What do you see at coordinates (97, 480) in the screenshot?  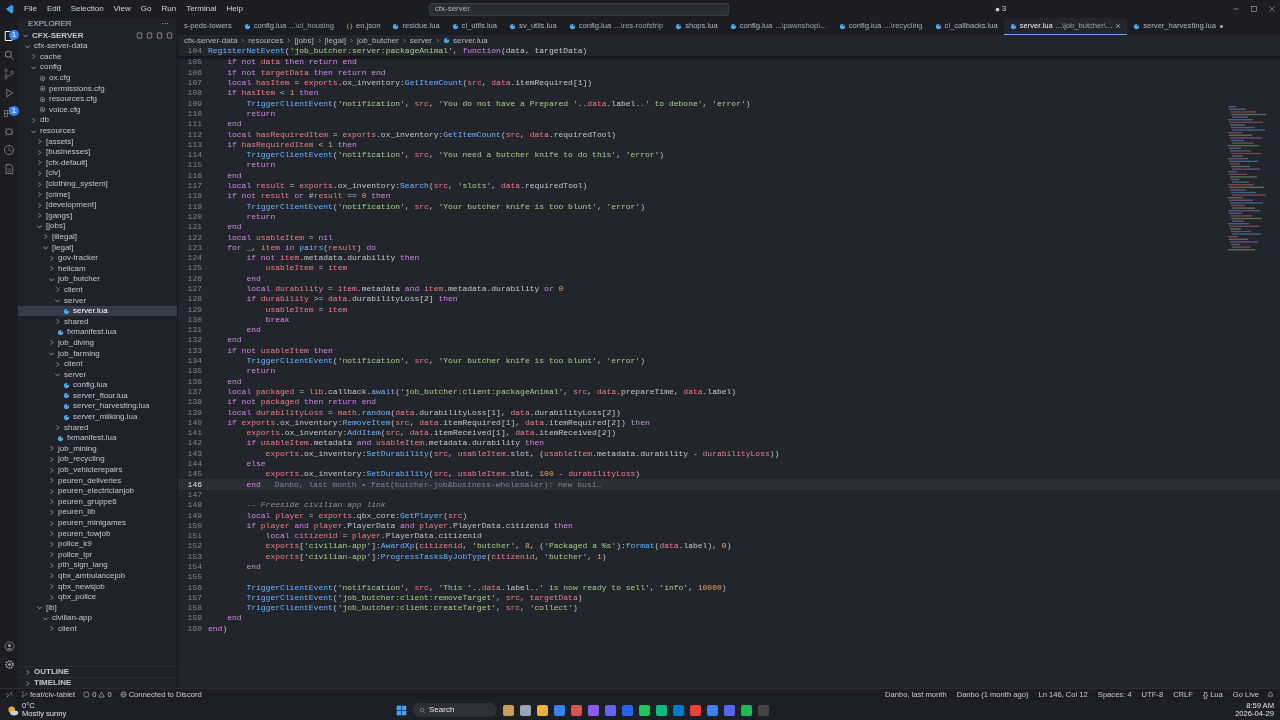 I see `tree-item: peuren_deliveries` at bounding box center [97, 480].